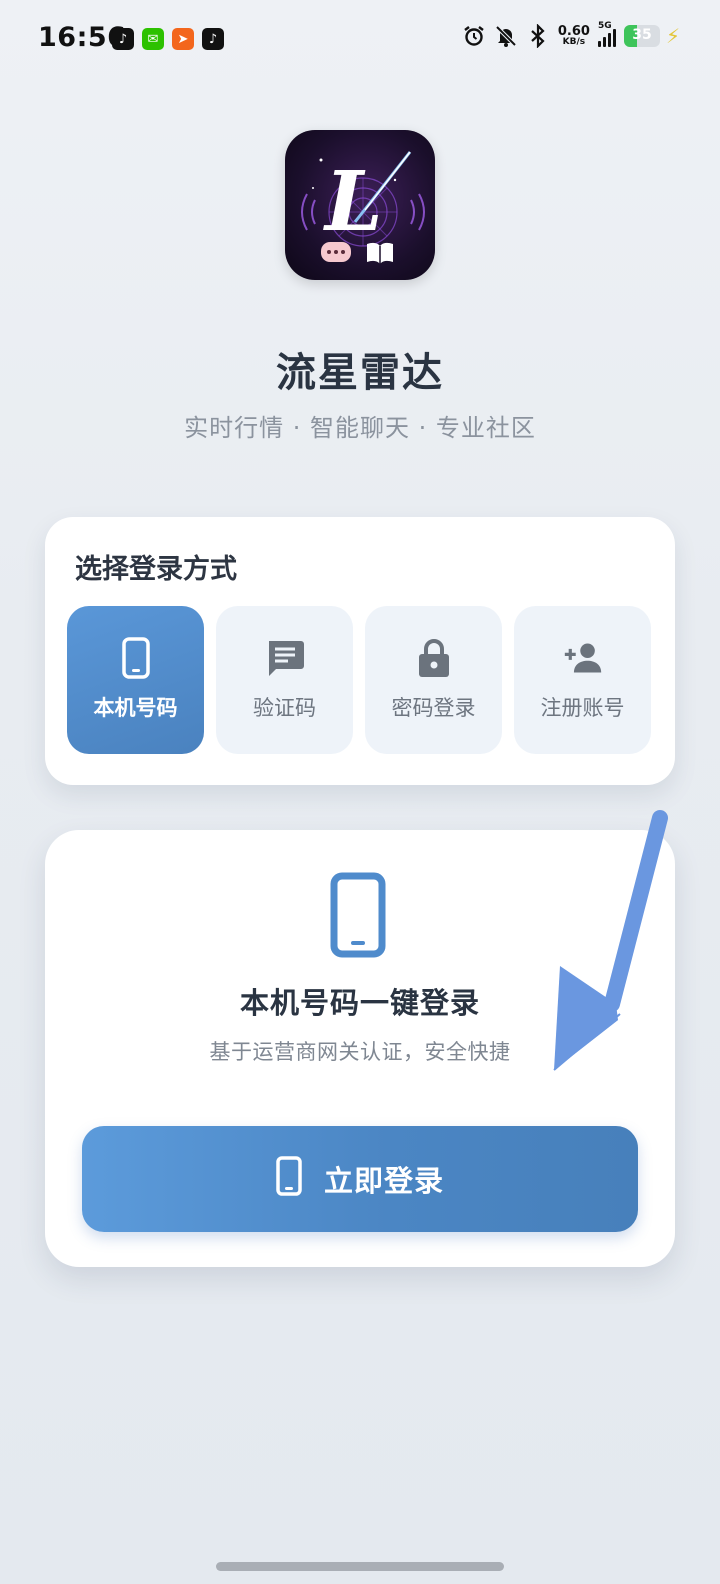 This screenshot has width=720, height=1584. Describe the element at coordinates (582, 708) in the screenshot. I see `method-label: 注册账号` at that location.